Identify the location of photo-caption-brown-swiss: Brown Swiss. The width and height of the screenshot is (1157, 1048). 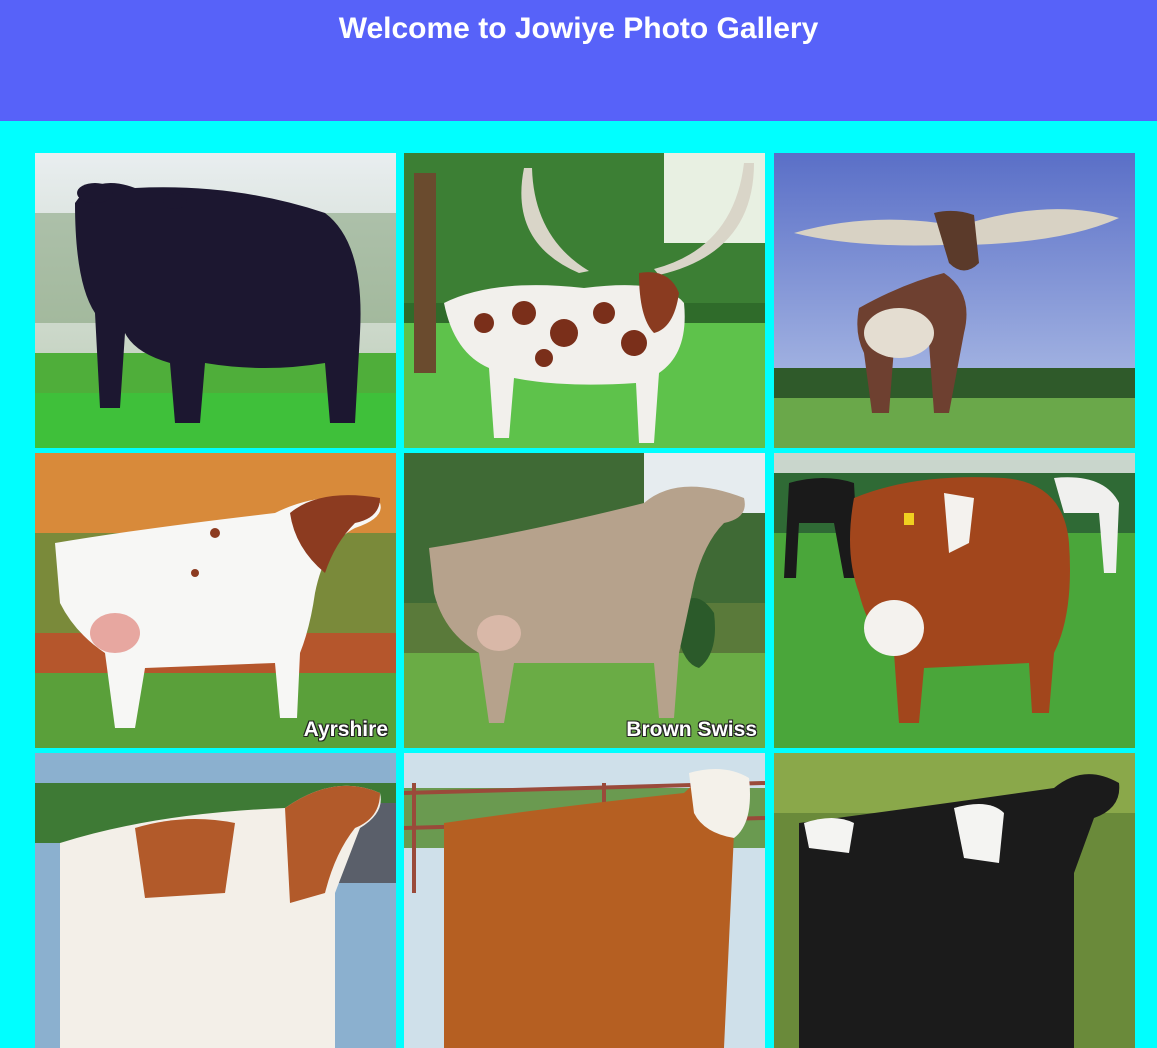
(691, 729).